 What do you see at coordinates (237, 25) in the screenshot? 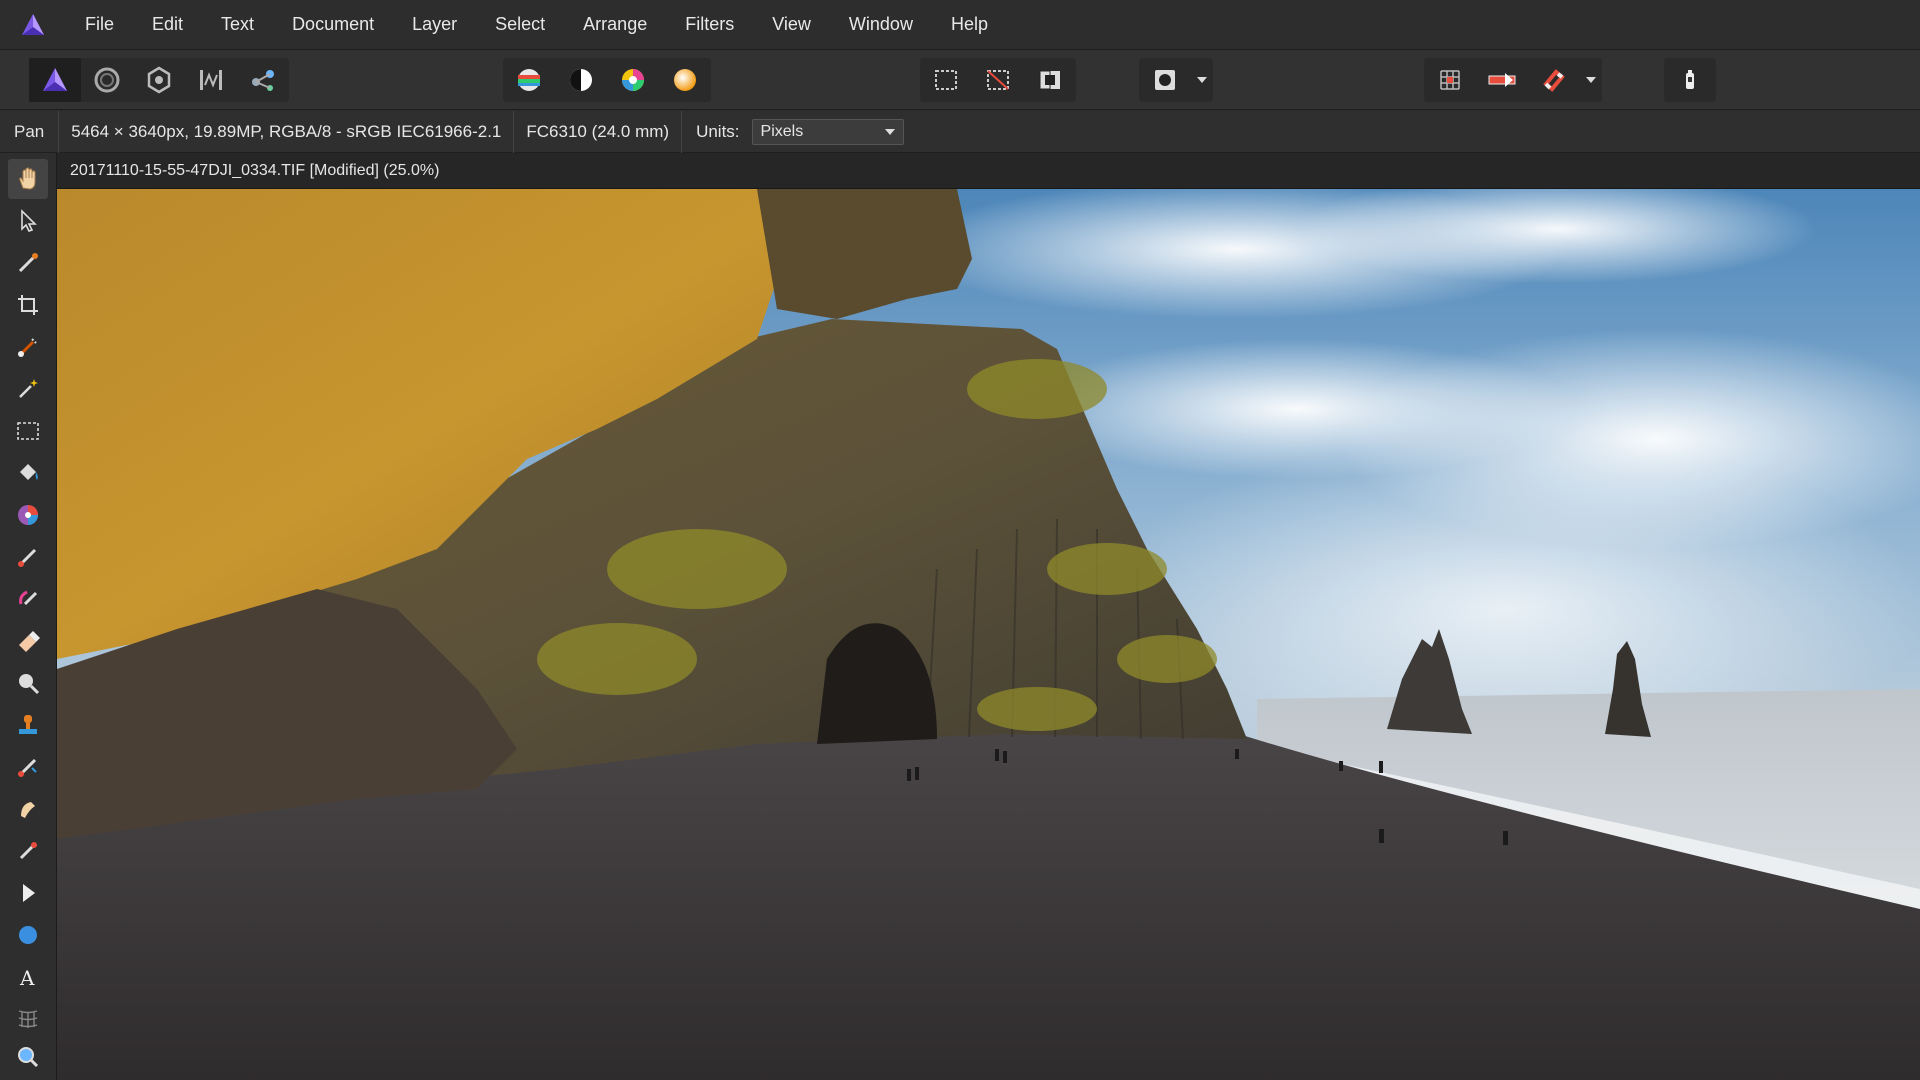
I see `menu-text: Text` at bounding box center [237, 25].